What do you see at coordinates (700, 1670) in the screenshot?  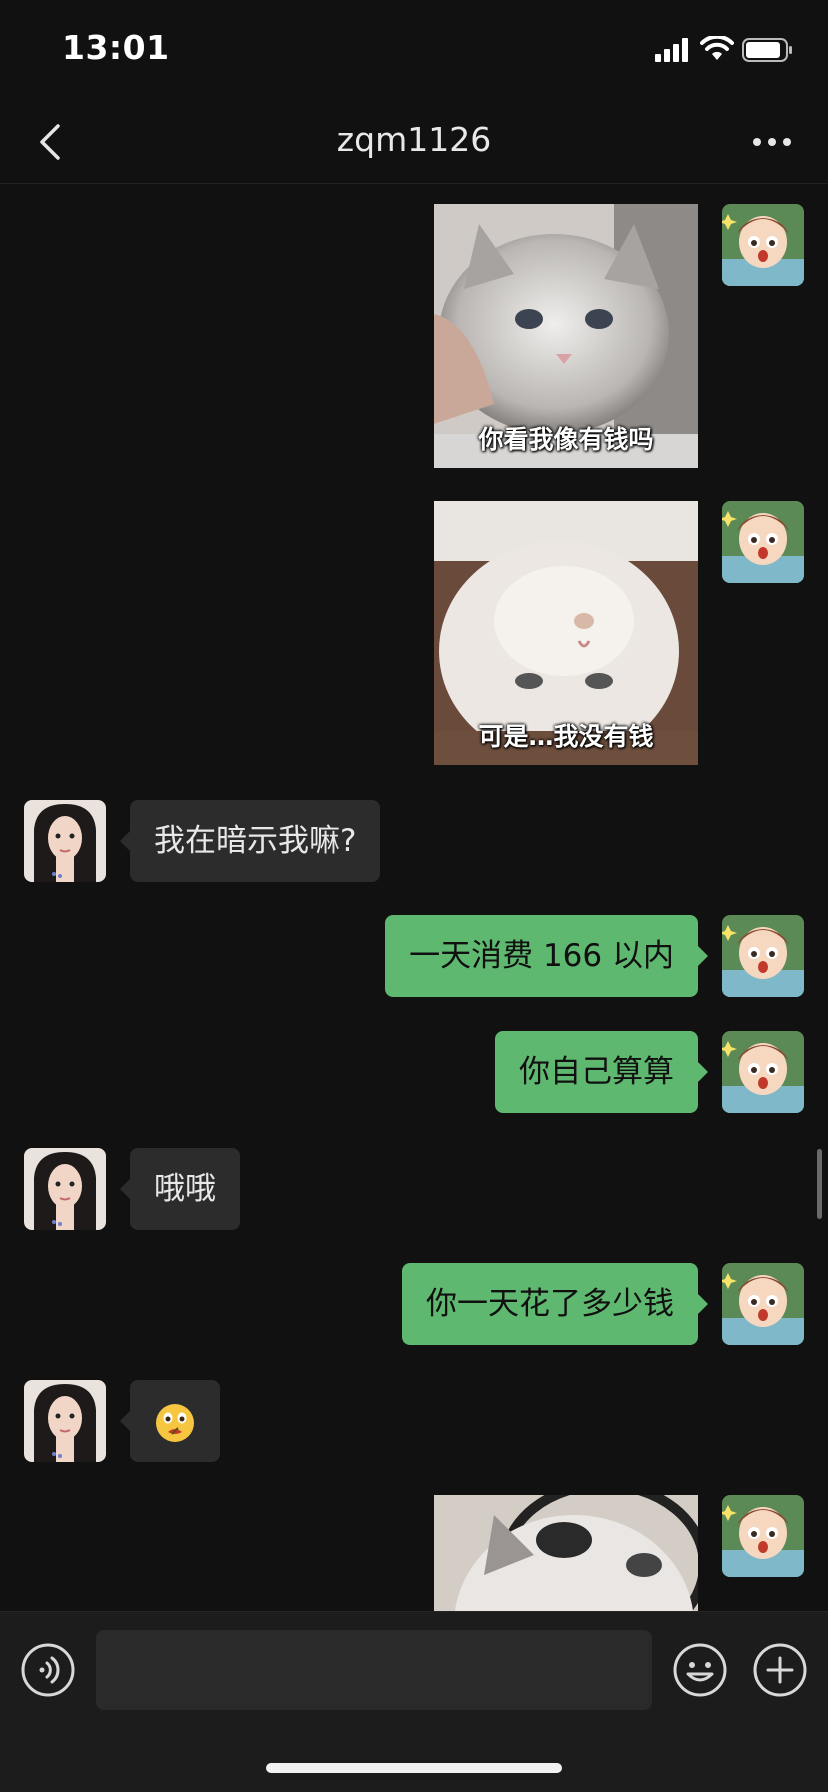 I see `emoji-picker-icon` at bounding box center [700, 1670].